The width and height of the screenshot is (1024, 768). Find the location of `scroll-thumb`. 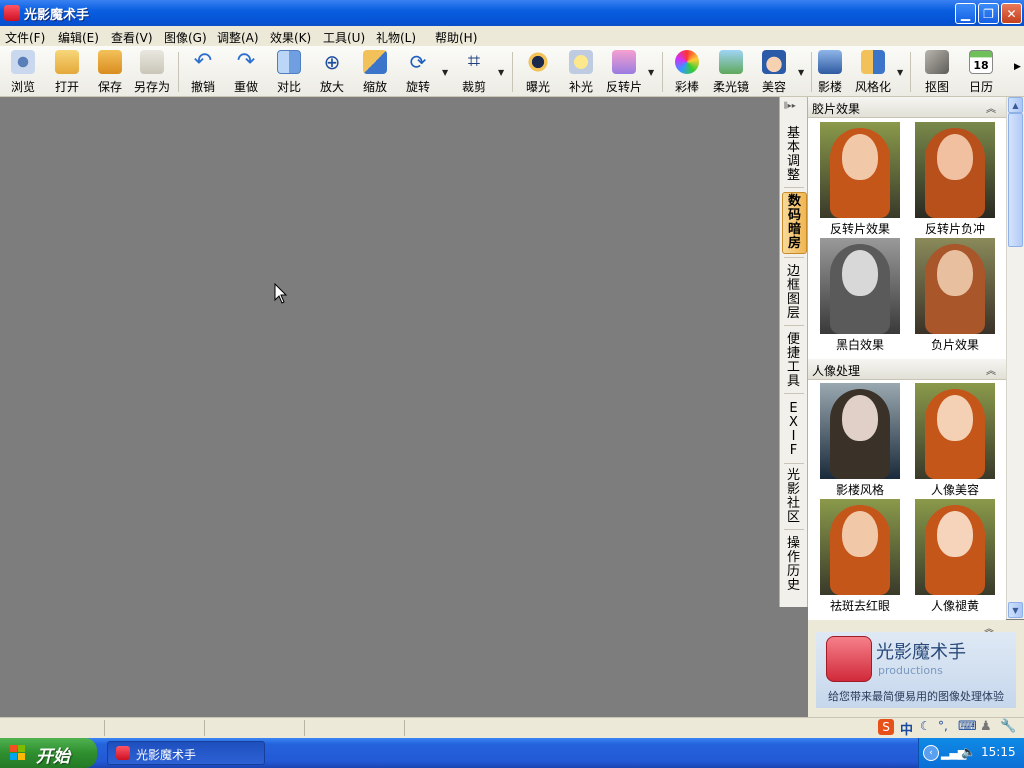

scroll-thumb is located at coordinates (1015, 180).